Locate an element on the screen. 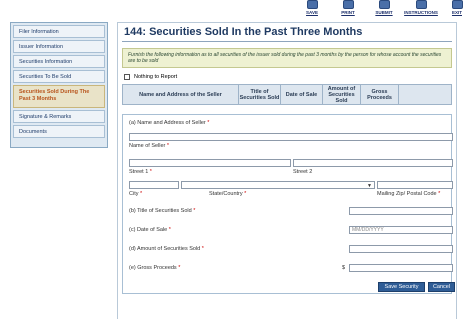 This screenshot has width=474, height=319. title-divider is located at coordinates (287, 41).